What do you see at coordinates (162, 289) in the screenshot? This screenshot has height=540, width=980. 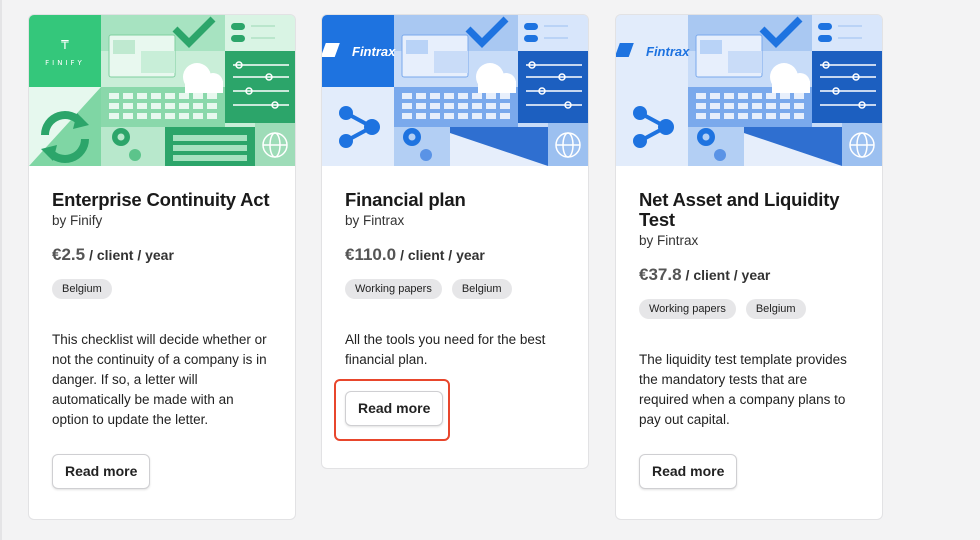 I see `card-tags: Belgium` at bounding box center [162, 289].